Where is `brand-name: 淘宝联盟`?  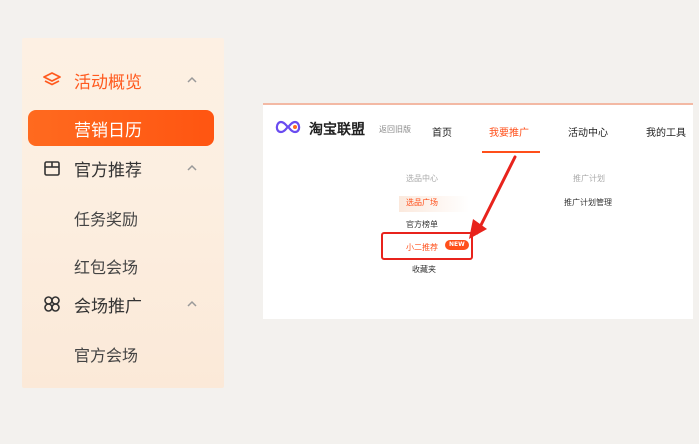 brand-name: 淘宝联盟 is located at coordinates (337, 130).